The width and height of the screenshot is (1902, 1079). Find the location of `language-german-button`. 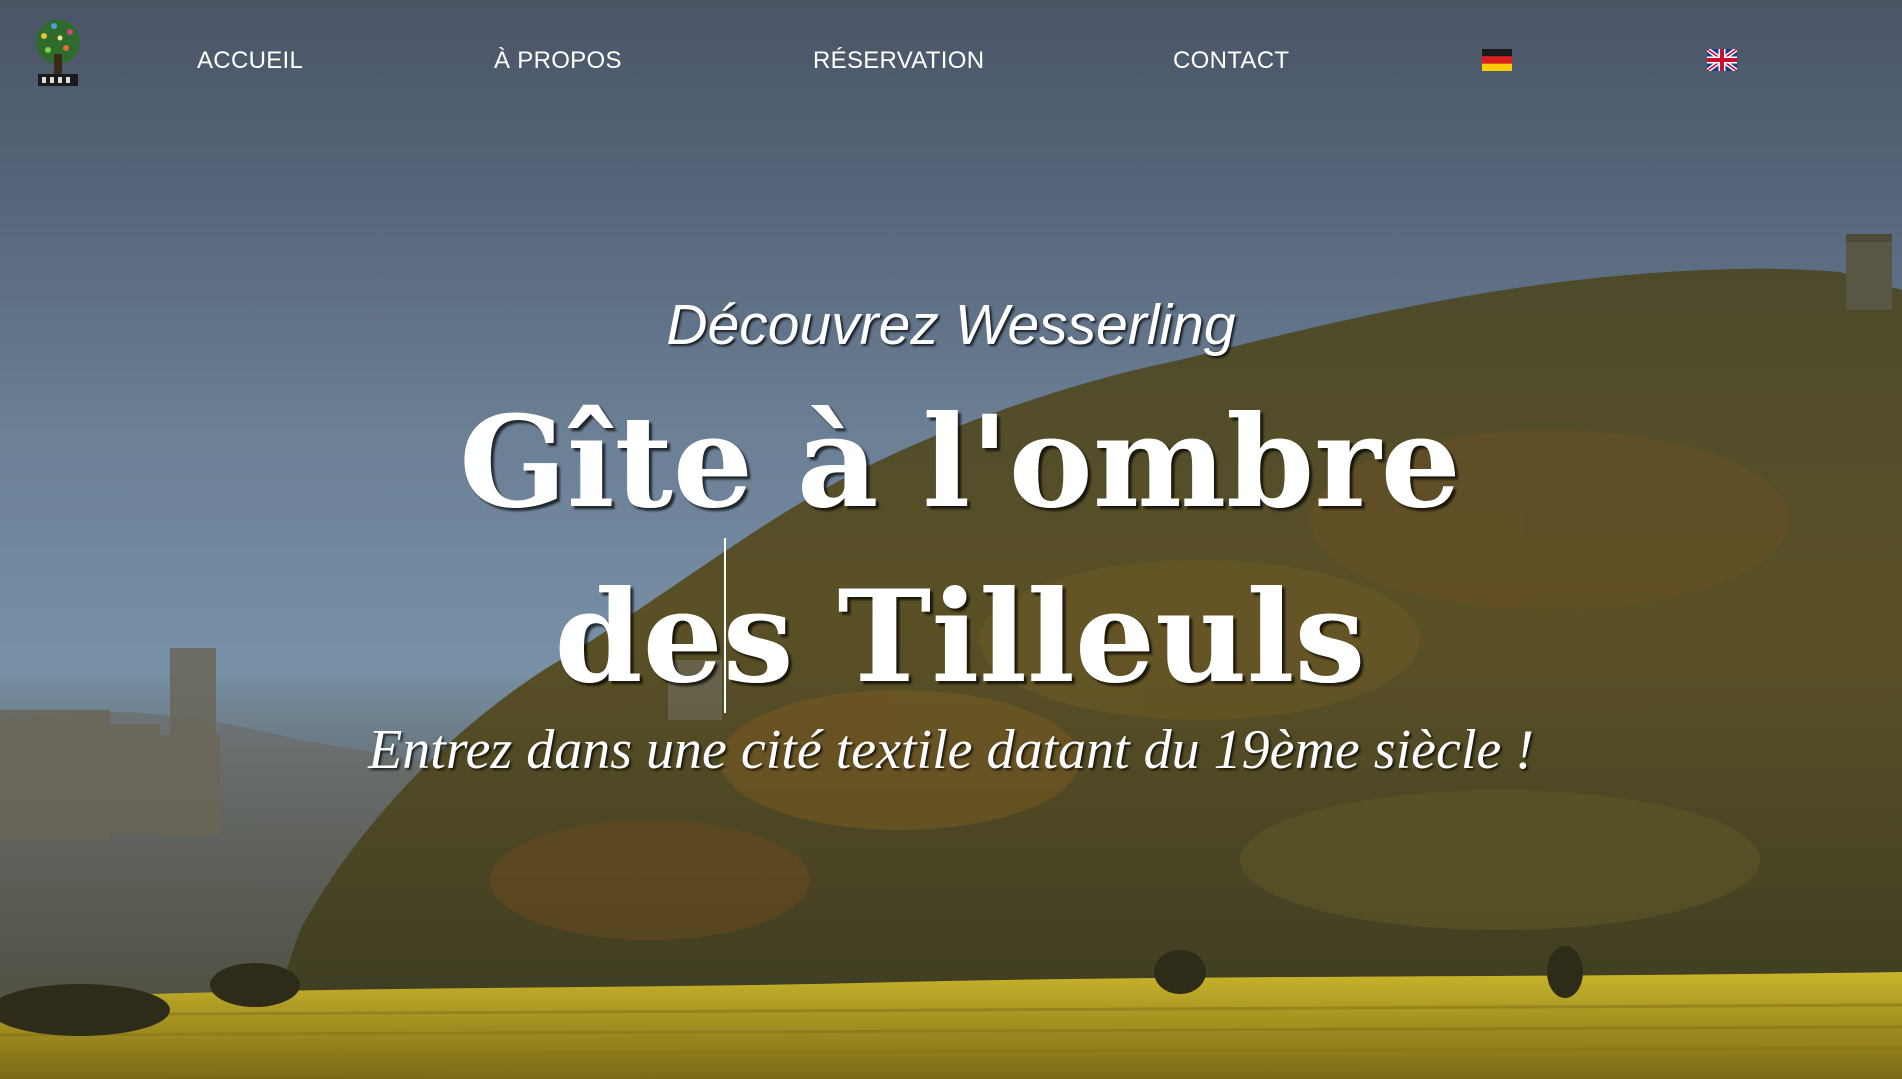

language-german-button is located at coordinates (1497, 60).